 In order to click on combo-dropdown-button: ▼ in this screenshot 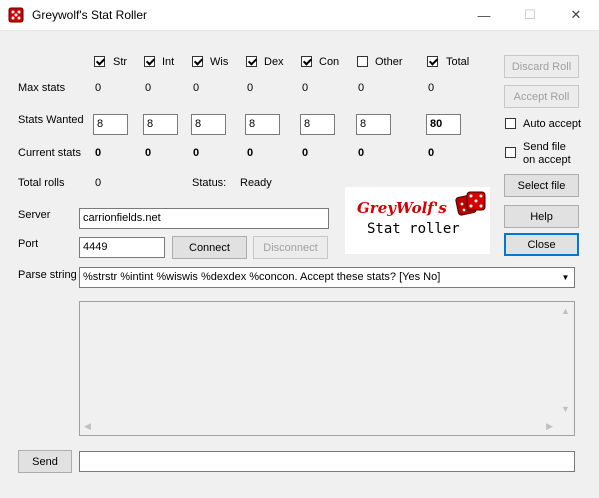, I will do `click(565, 277)`.